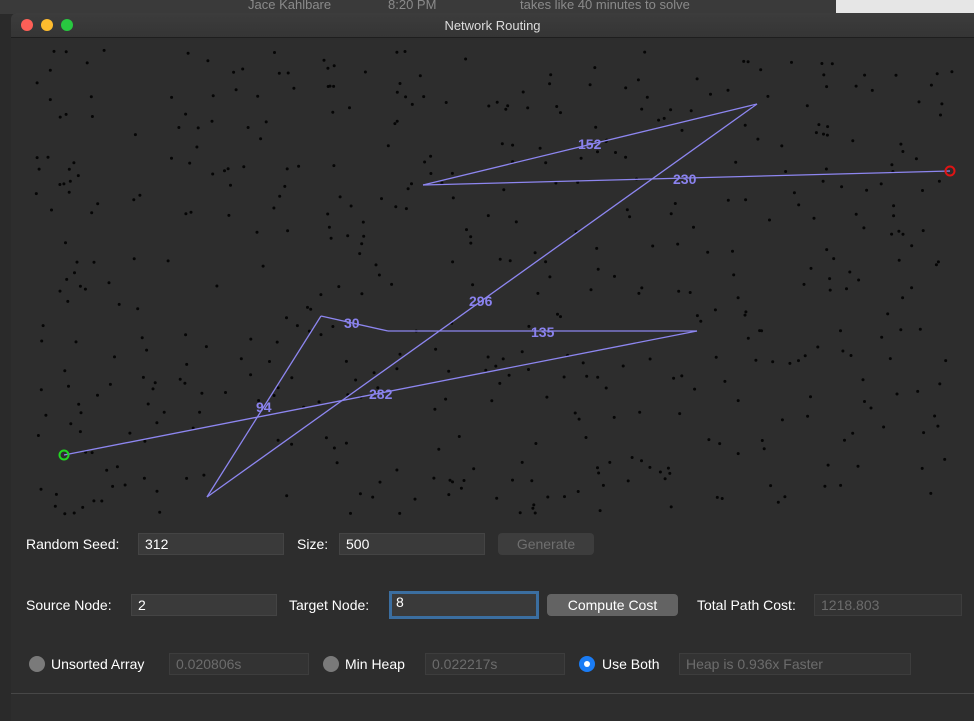 The image size is (974, 721). Describe the element at coordinates (73, 544) in the screenshot. I see `random-seed-label: Random Seed:` at that location.